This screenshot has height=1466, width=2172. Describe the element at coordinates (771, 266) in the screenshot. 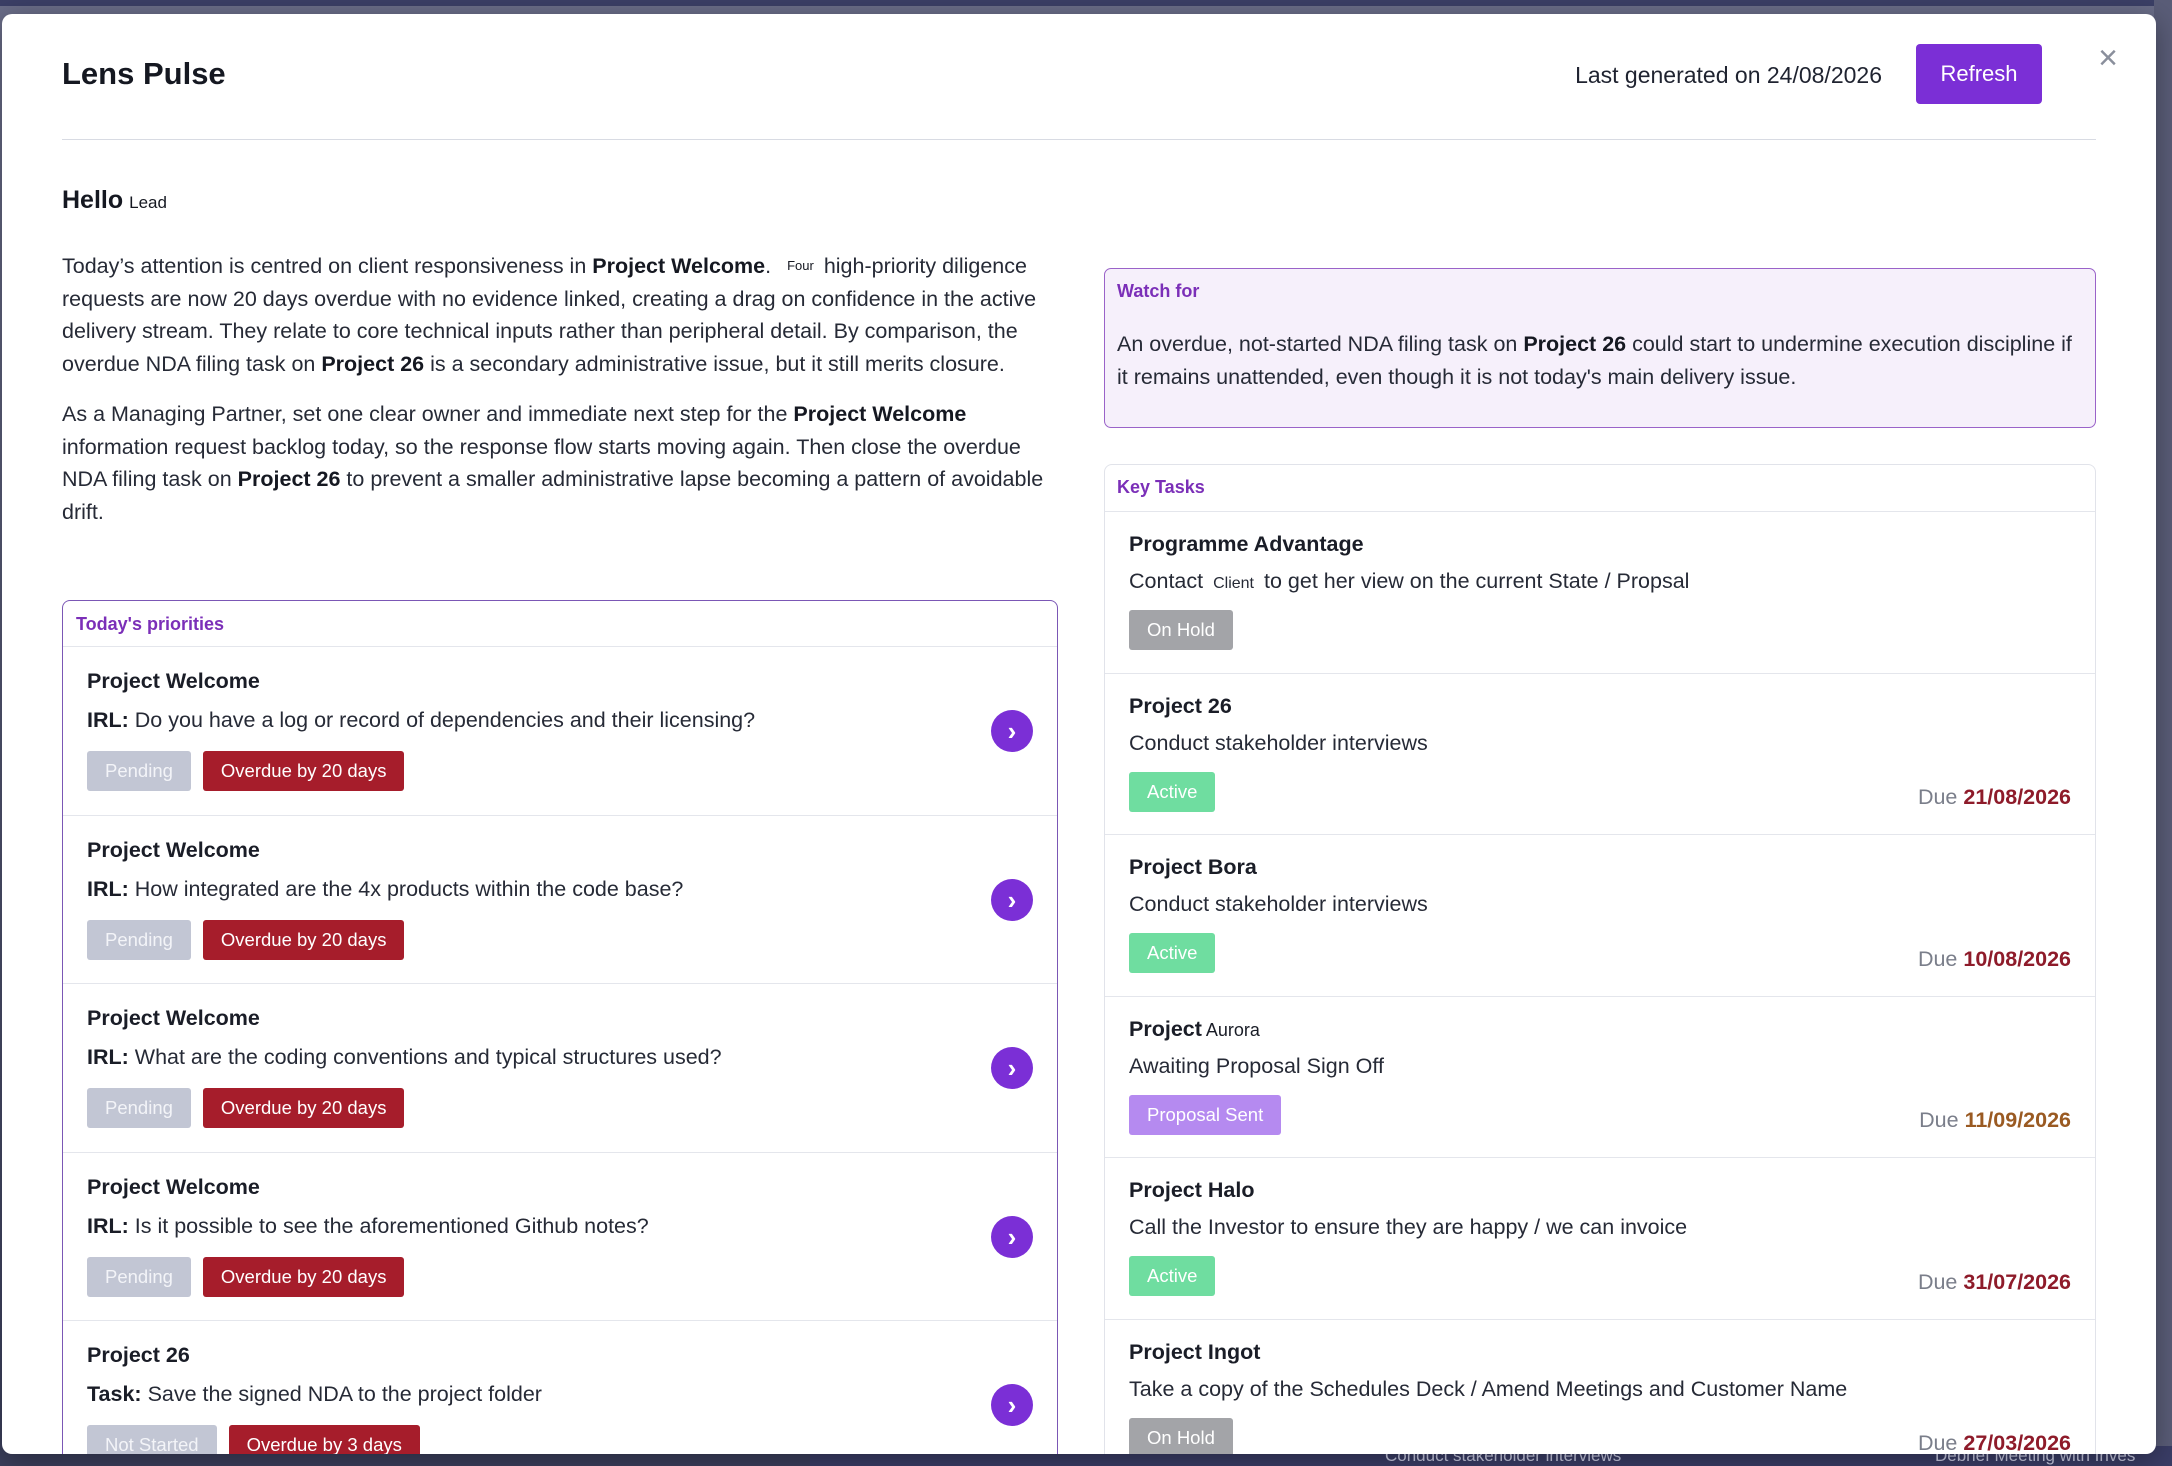

I see `summary-text: .` at that location.